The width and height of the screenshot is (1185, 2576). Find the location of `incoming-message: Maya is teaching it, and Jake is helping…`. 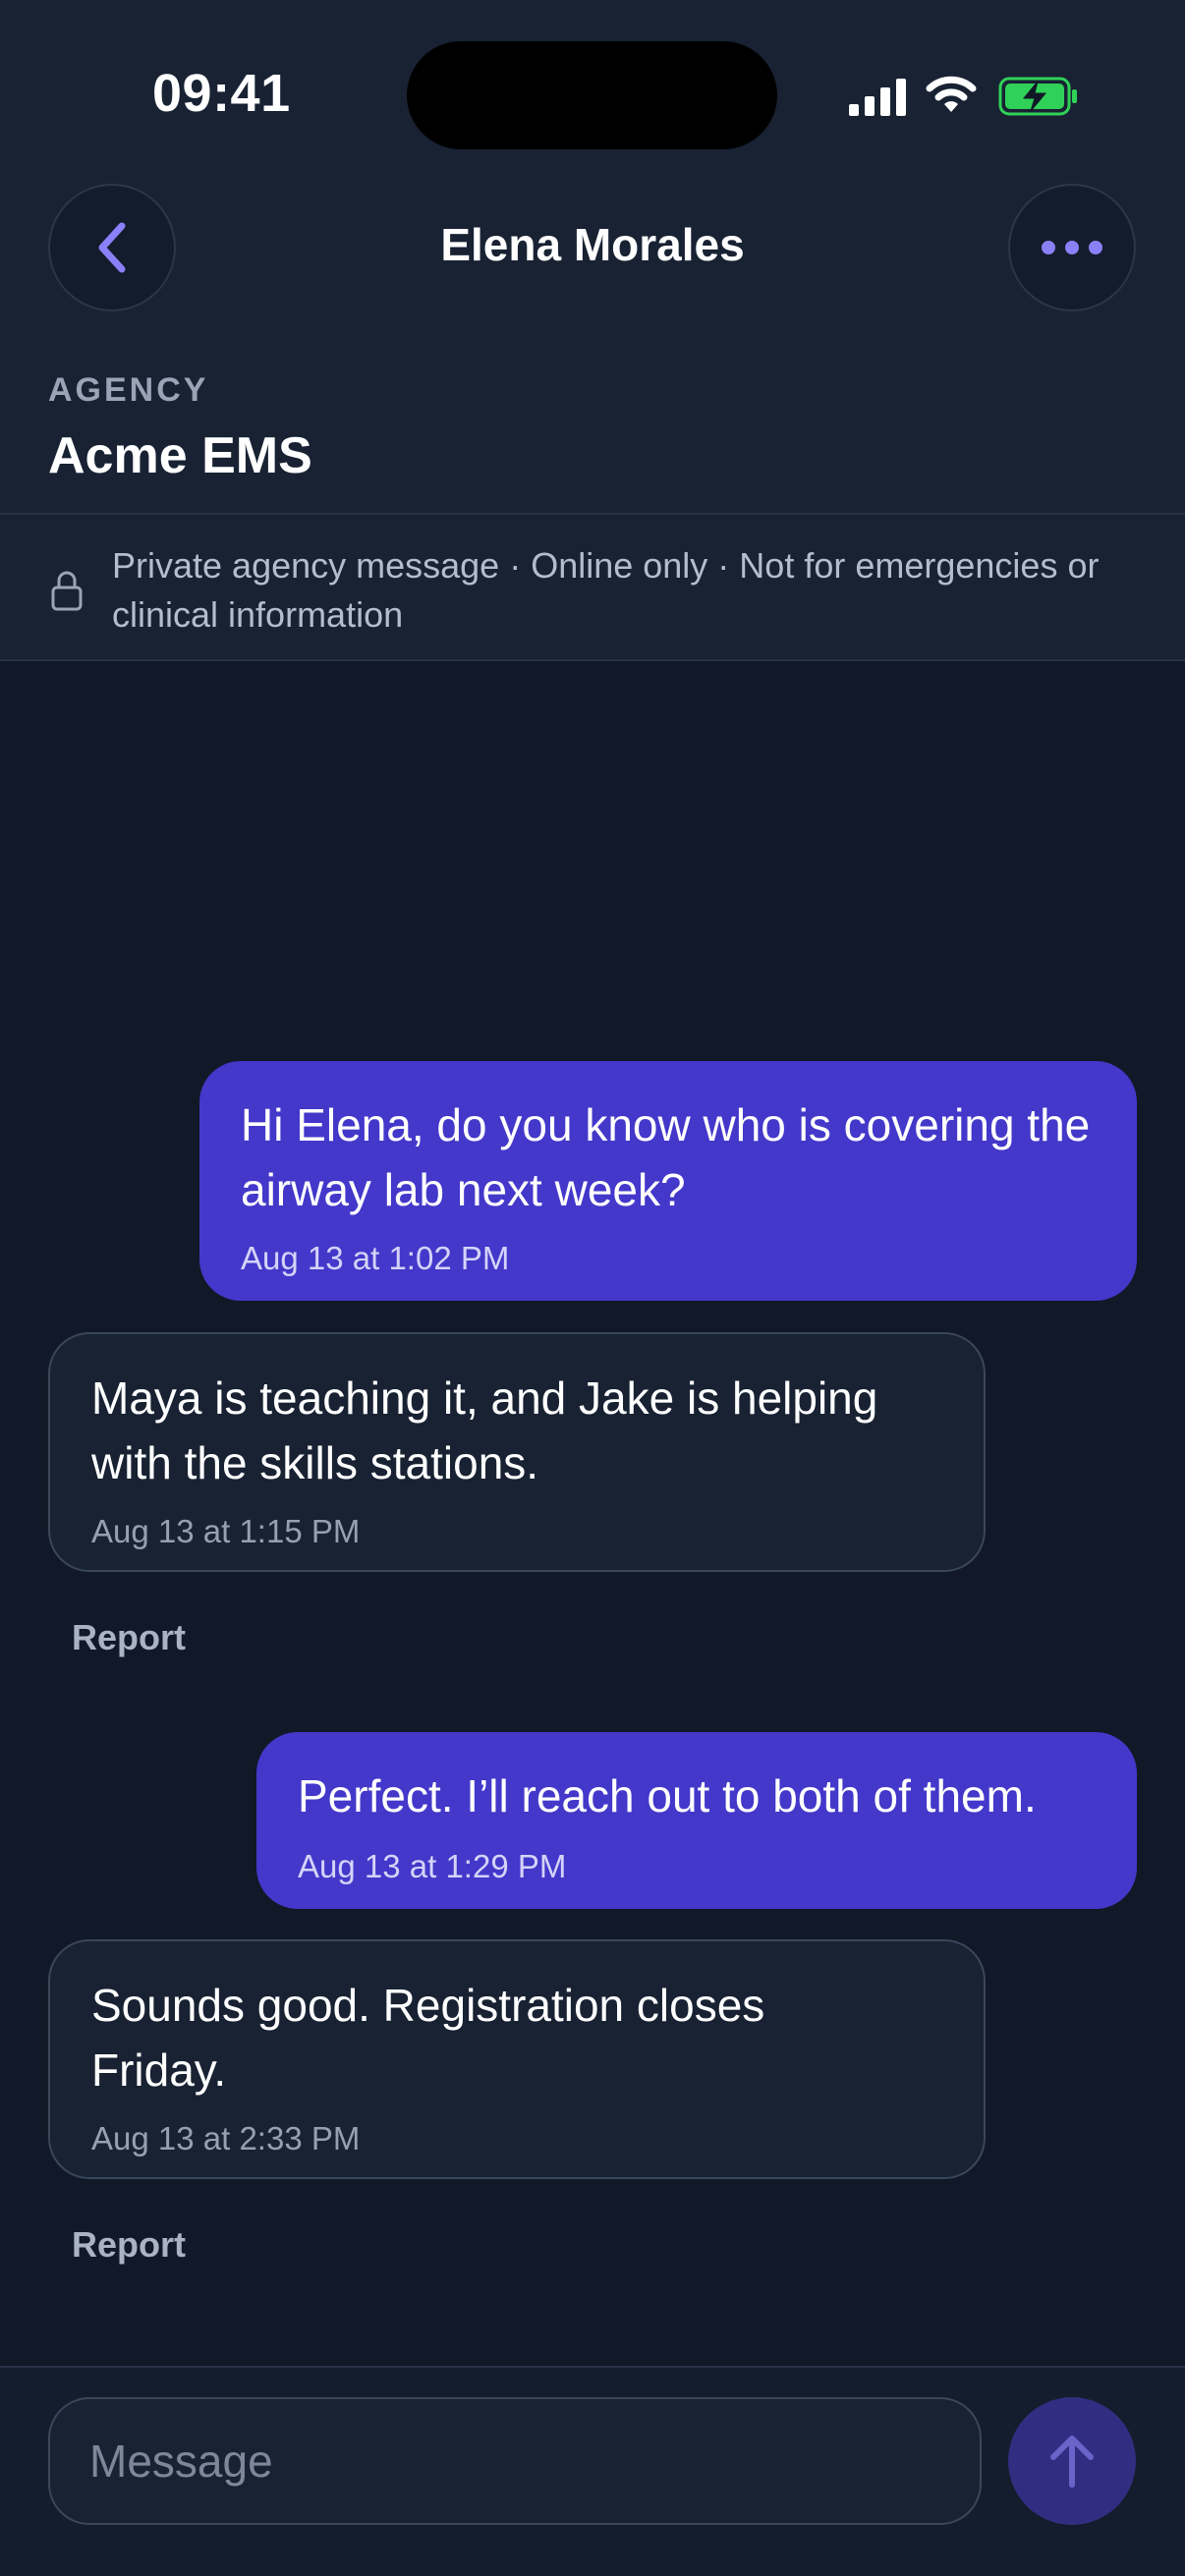

incoming-message: Maya is teaching it, and Jake is helping… is located at coordinates (517, 1452).